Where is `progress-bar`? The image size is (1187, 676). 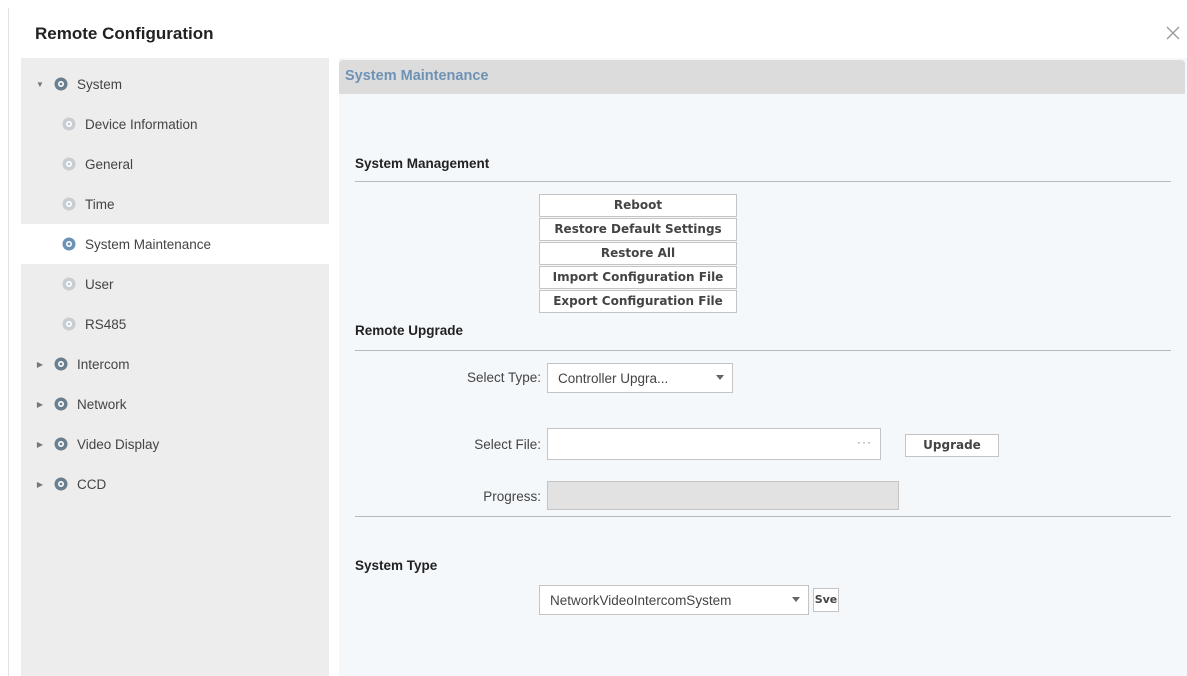
progress-bar is located at coordinates (723, 495).